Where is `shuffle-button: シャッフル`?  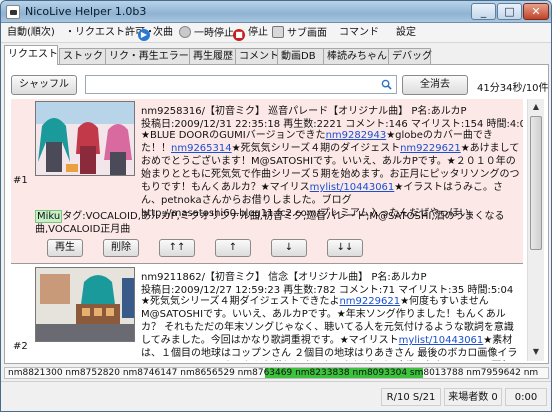
shuffle-button: シャッフル is located at coordinates (44, 85).